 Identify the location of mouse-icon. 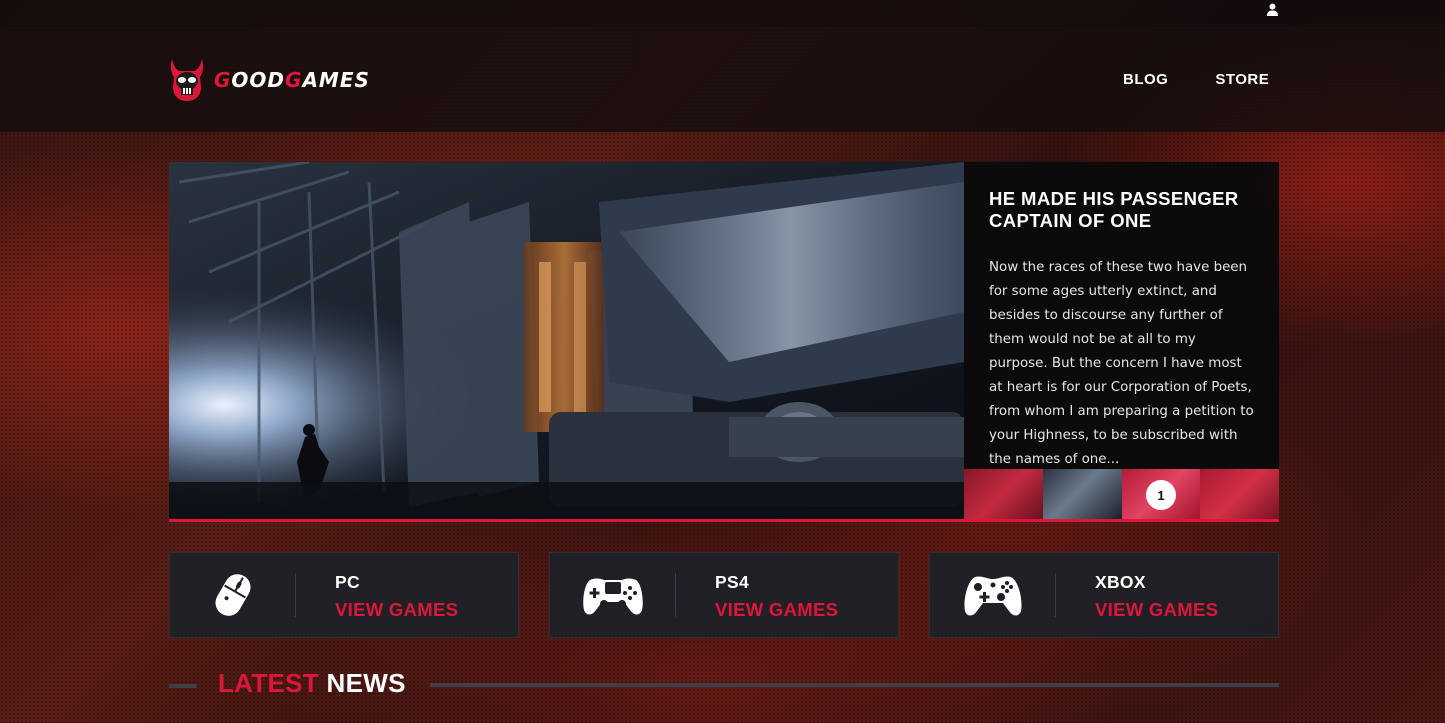
(233, 595).